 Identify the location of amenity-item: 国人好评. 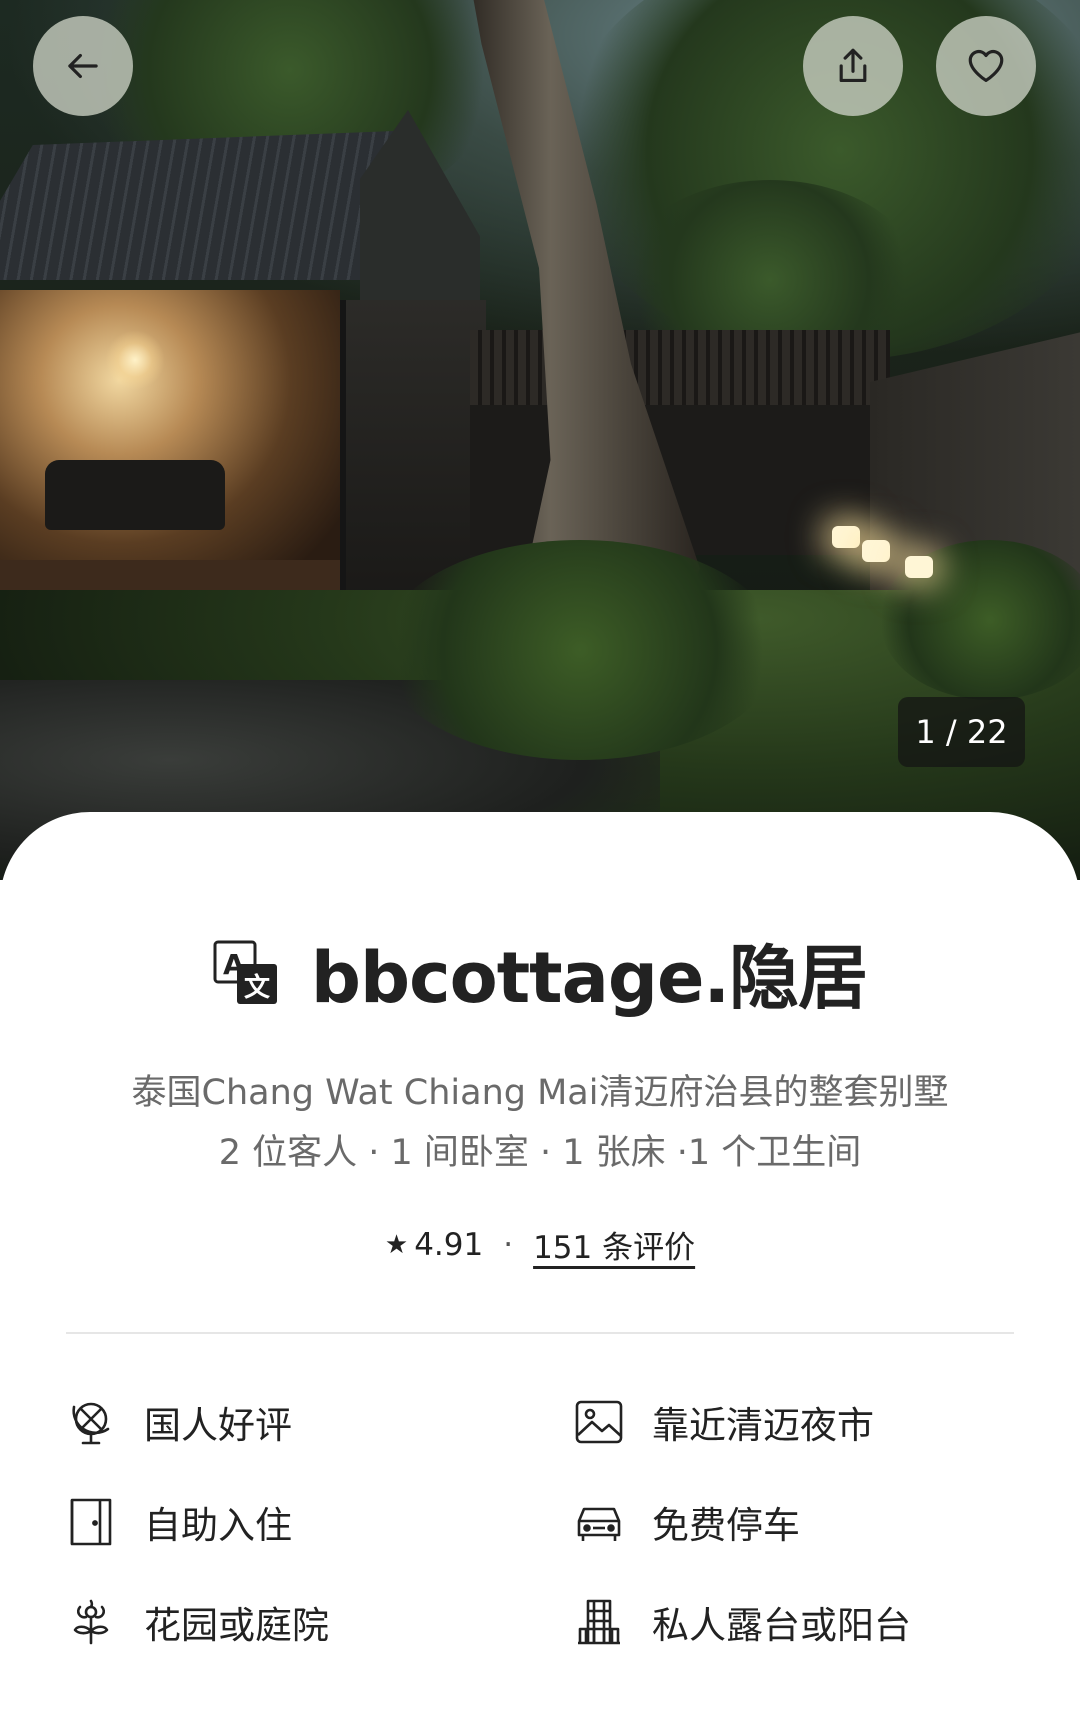
(179, 1422).